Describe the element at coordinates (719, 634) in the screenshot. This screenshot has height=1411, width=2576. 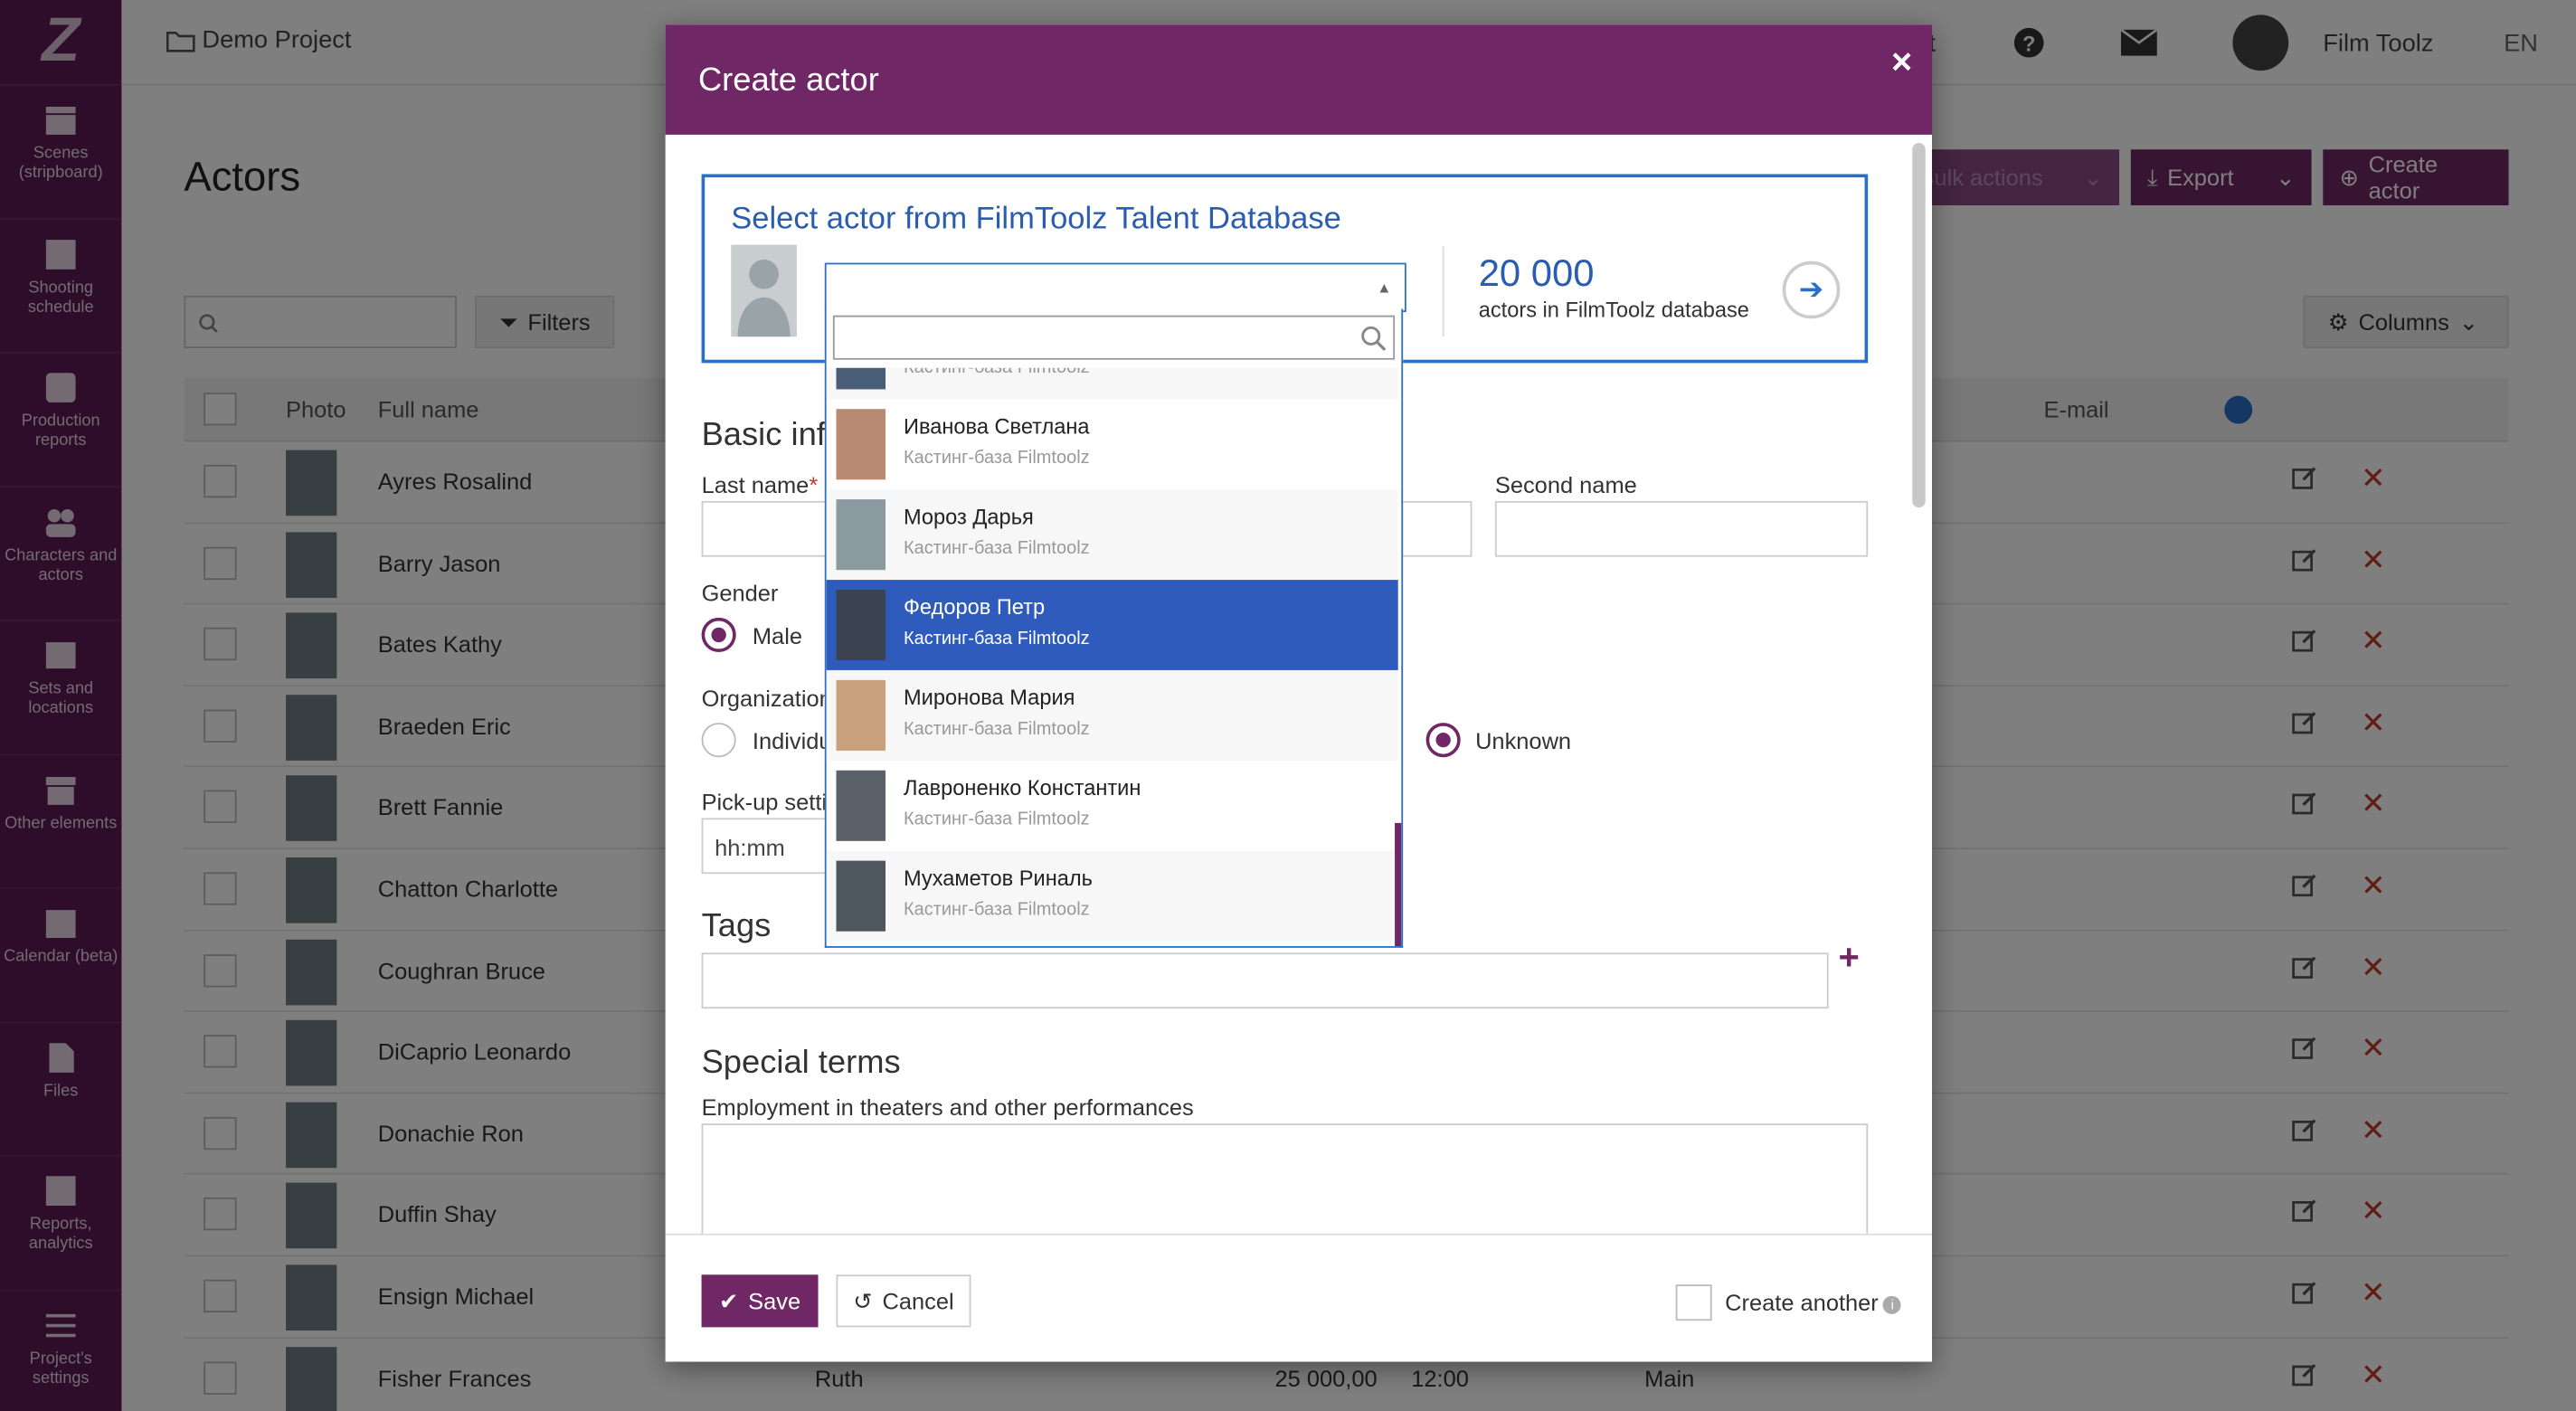
I see `gender-male-radio` at that location.